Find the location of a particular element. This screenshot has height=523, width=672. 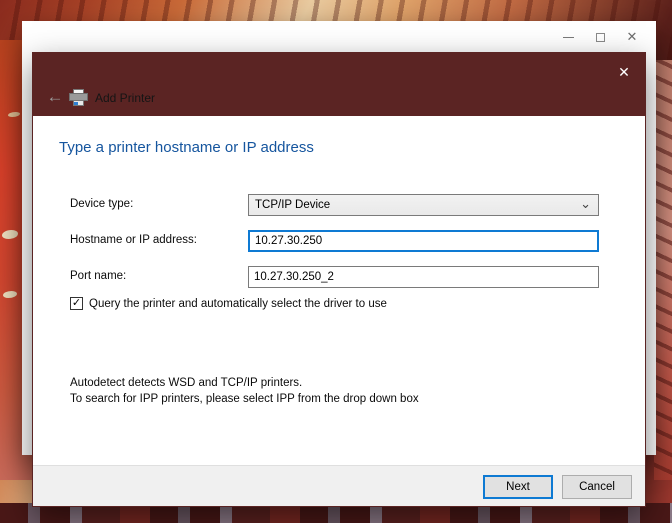

query-printer-checkbox: ✓ is located at coordinates (76, 303).